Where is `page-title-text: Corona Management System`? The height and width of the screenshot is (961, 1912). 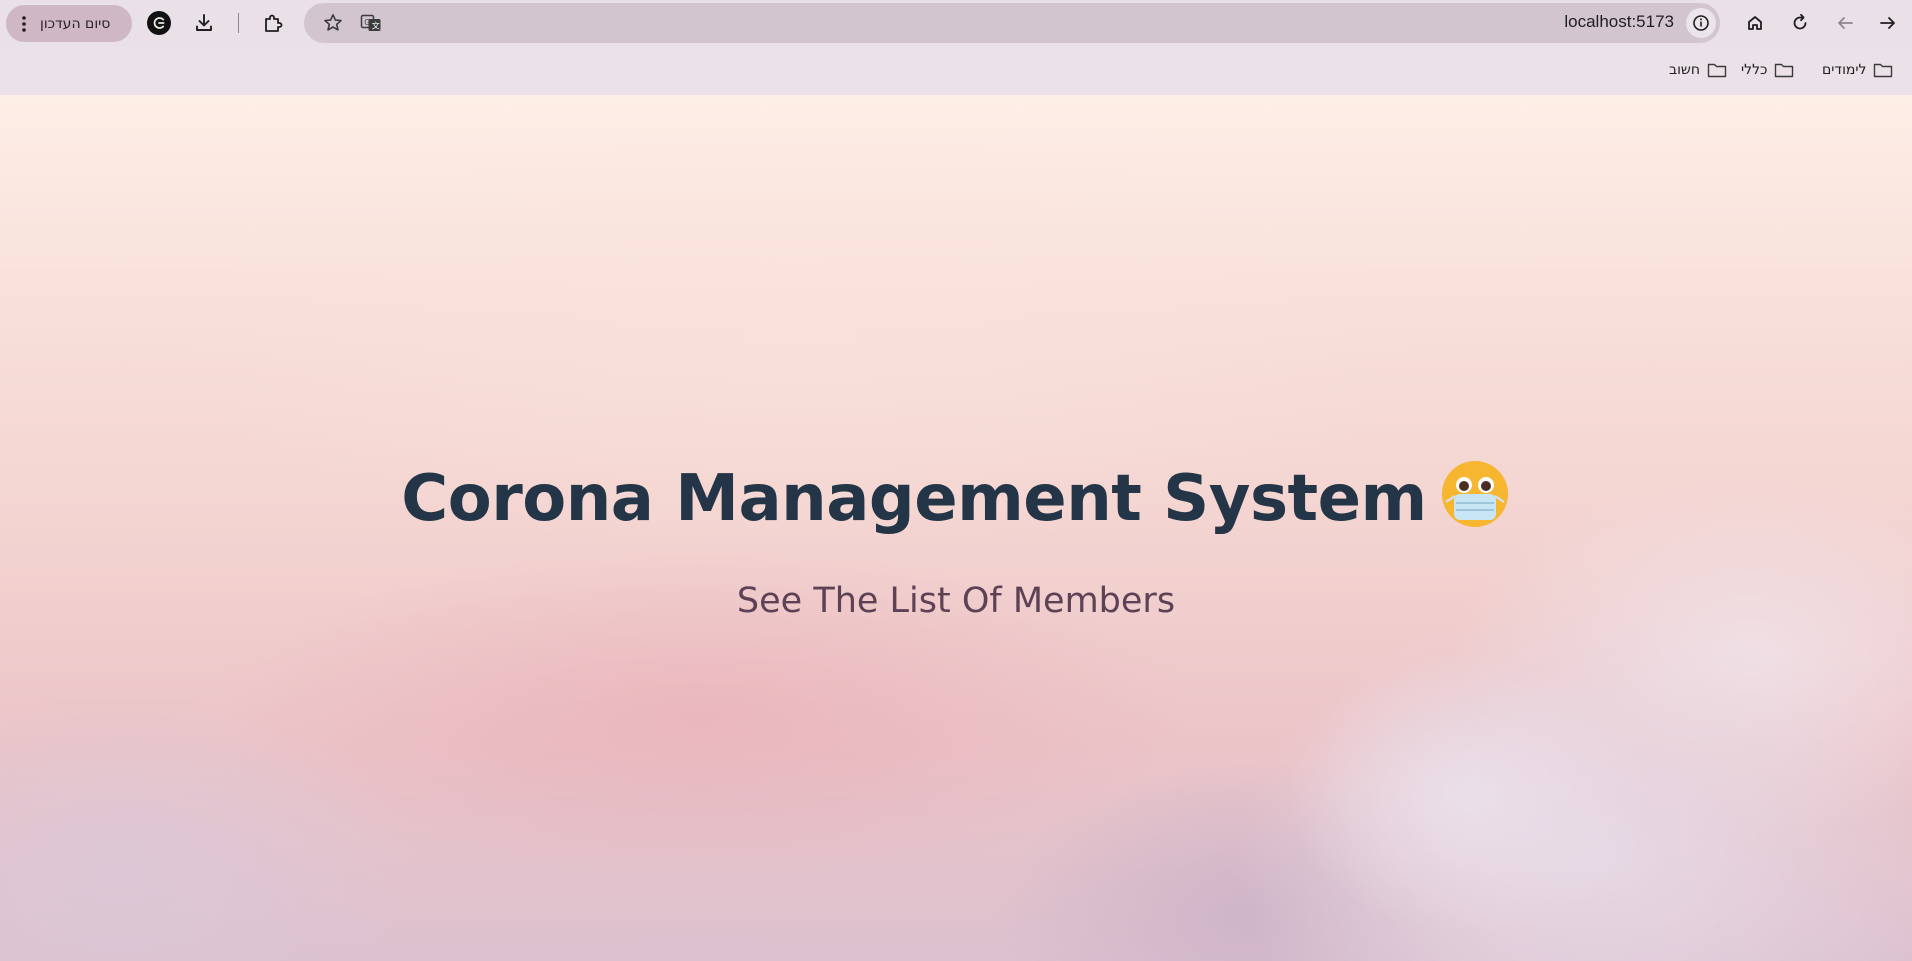
page-title-text: Corona Management System is located at coordinates (914, 499).